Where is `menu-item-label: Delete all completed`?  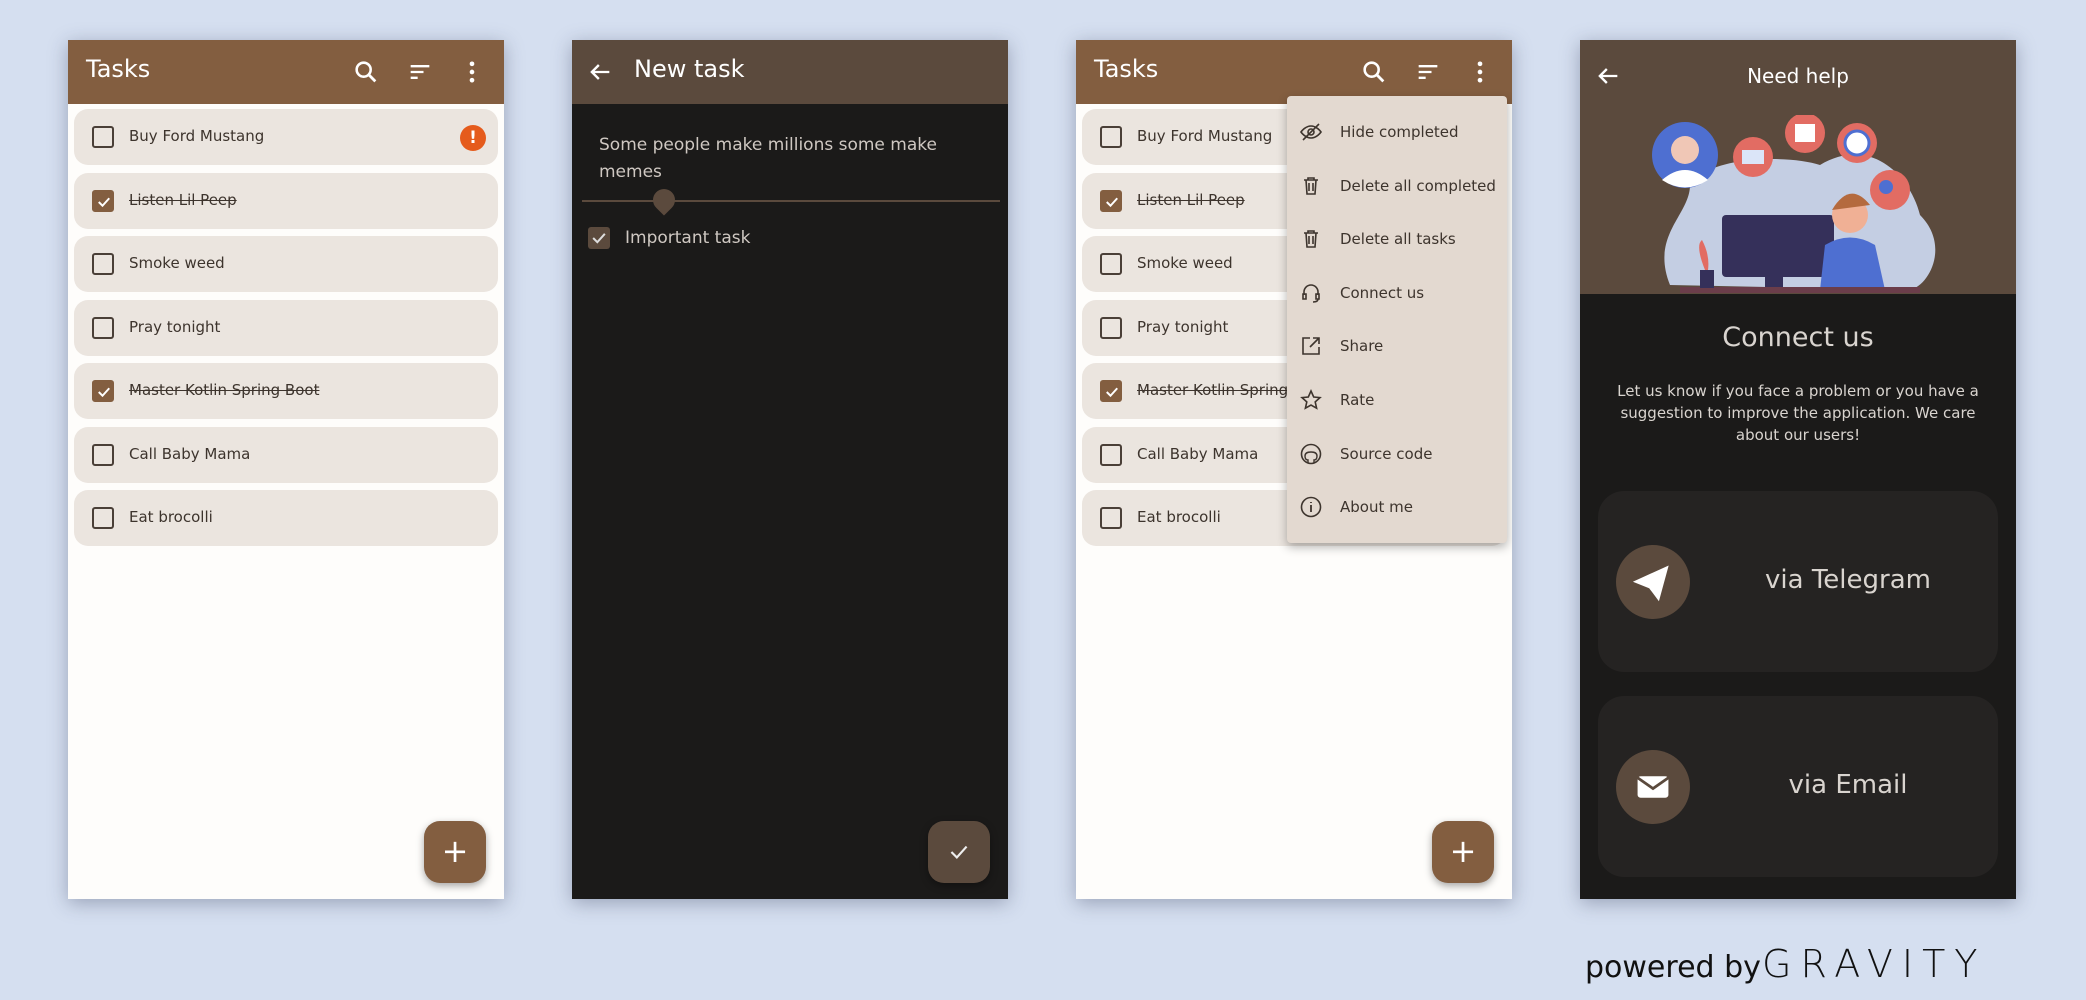
menu-item-label: Delete all completed is located at coordinates (1418, 185).